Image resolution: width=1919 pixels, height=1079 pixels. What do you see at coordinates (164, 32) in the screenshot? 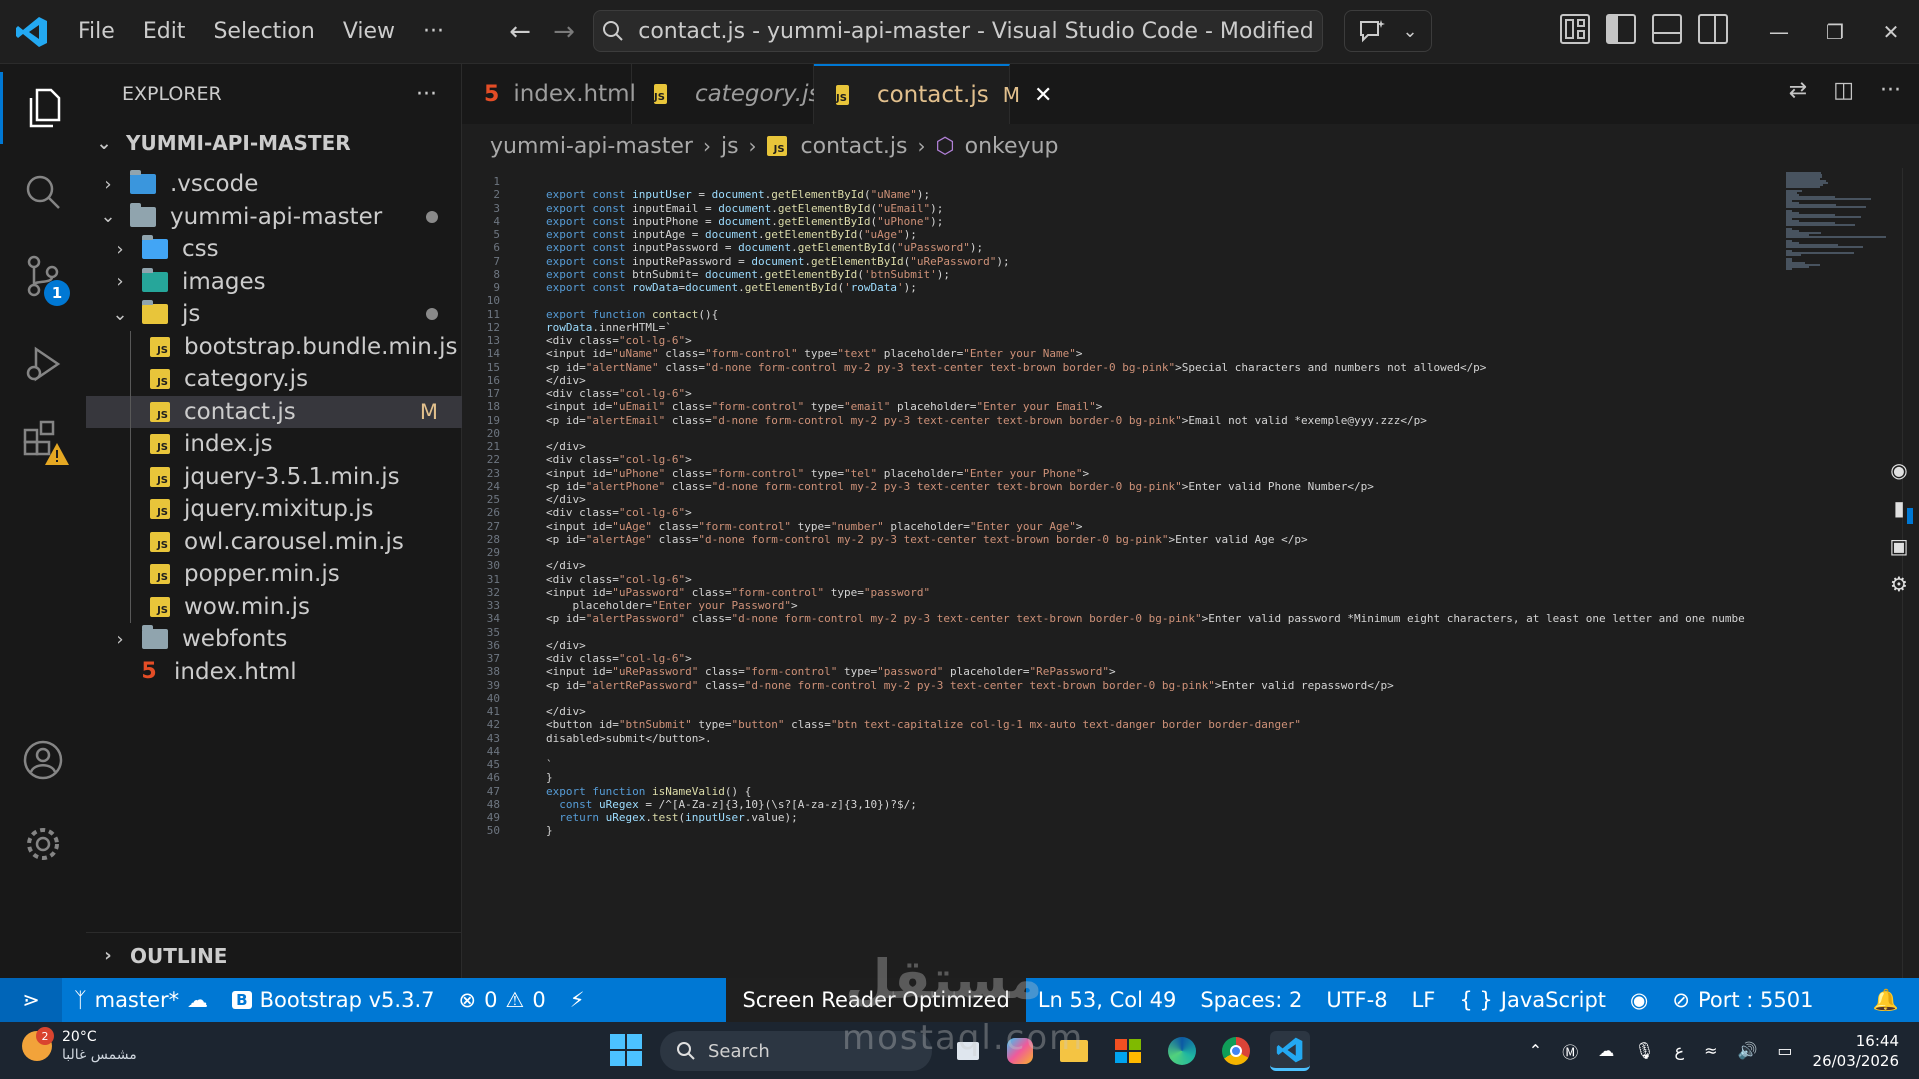
I see `menu-edit: Edit` at bounding box center [164, 32].